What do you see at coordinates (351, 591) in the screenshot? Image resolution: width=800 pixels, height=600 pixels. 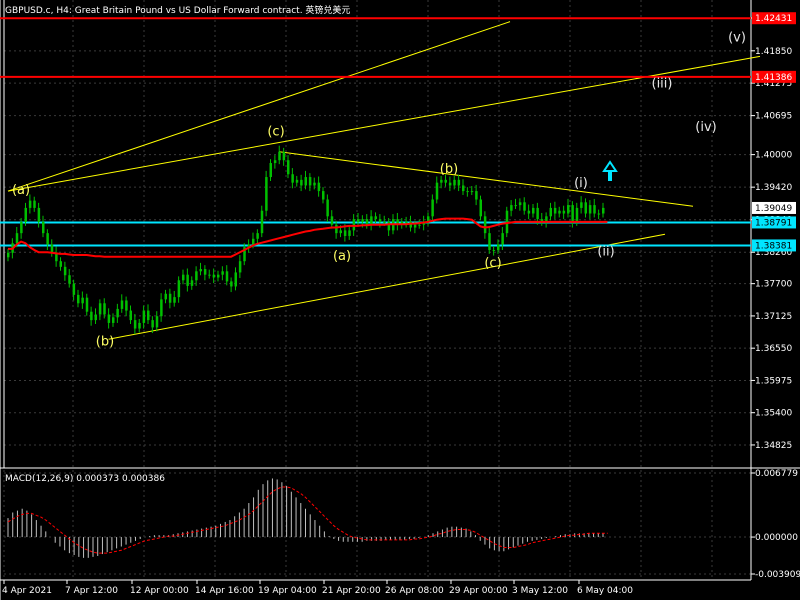 I see `time-tick-label: 21 Apr 20:00` at bounding box center [351, 591].